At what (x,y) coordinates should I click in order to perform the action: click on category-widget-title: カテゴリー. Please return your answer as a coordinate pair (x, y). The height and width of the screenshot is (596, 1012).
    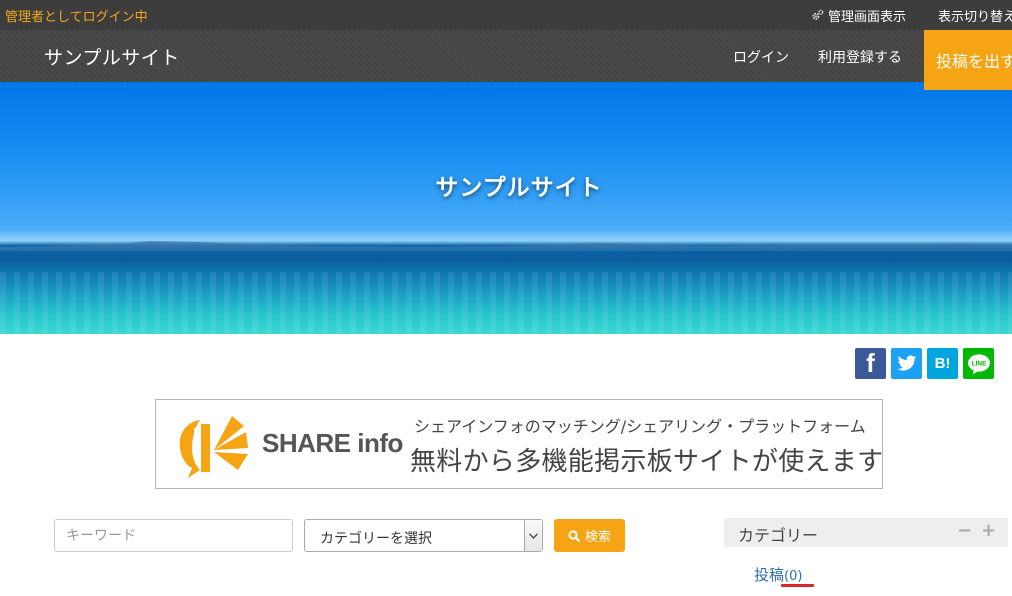
    Looking at the image, I should click on (778, 535).